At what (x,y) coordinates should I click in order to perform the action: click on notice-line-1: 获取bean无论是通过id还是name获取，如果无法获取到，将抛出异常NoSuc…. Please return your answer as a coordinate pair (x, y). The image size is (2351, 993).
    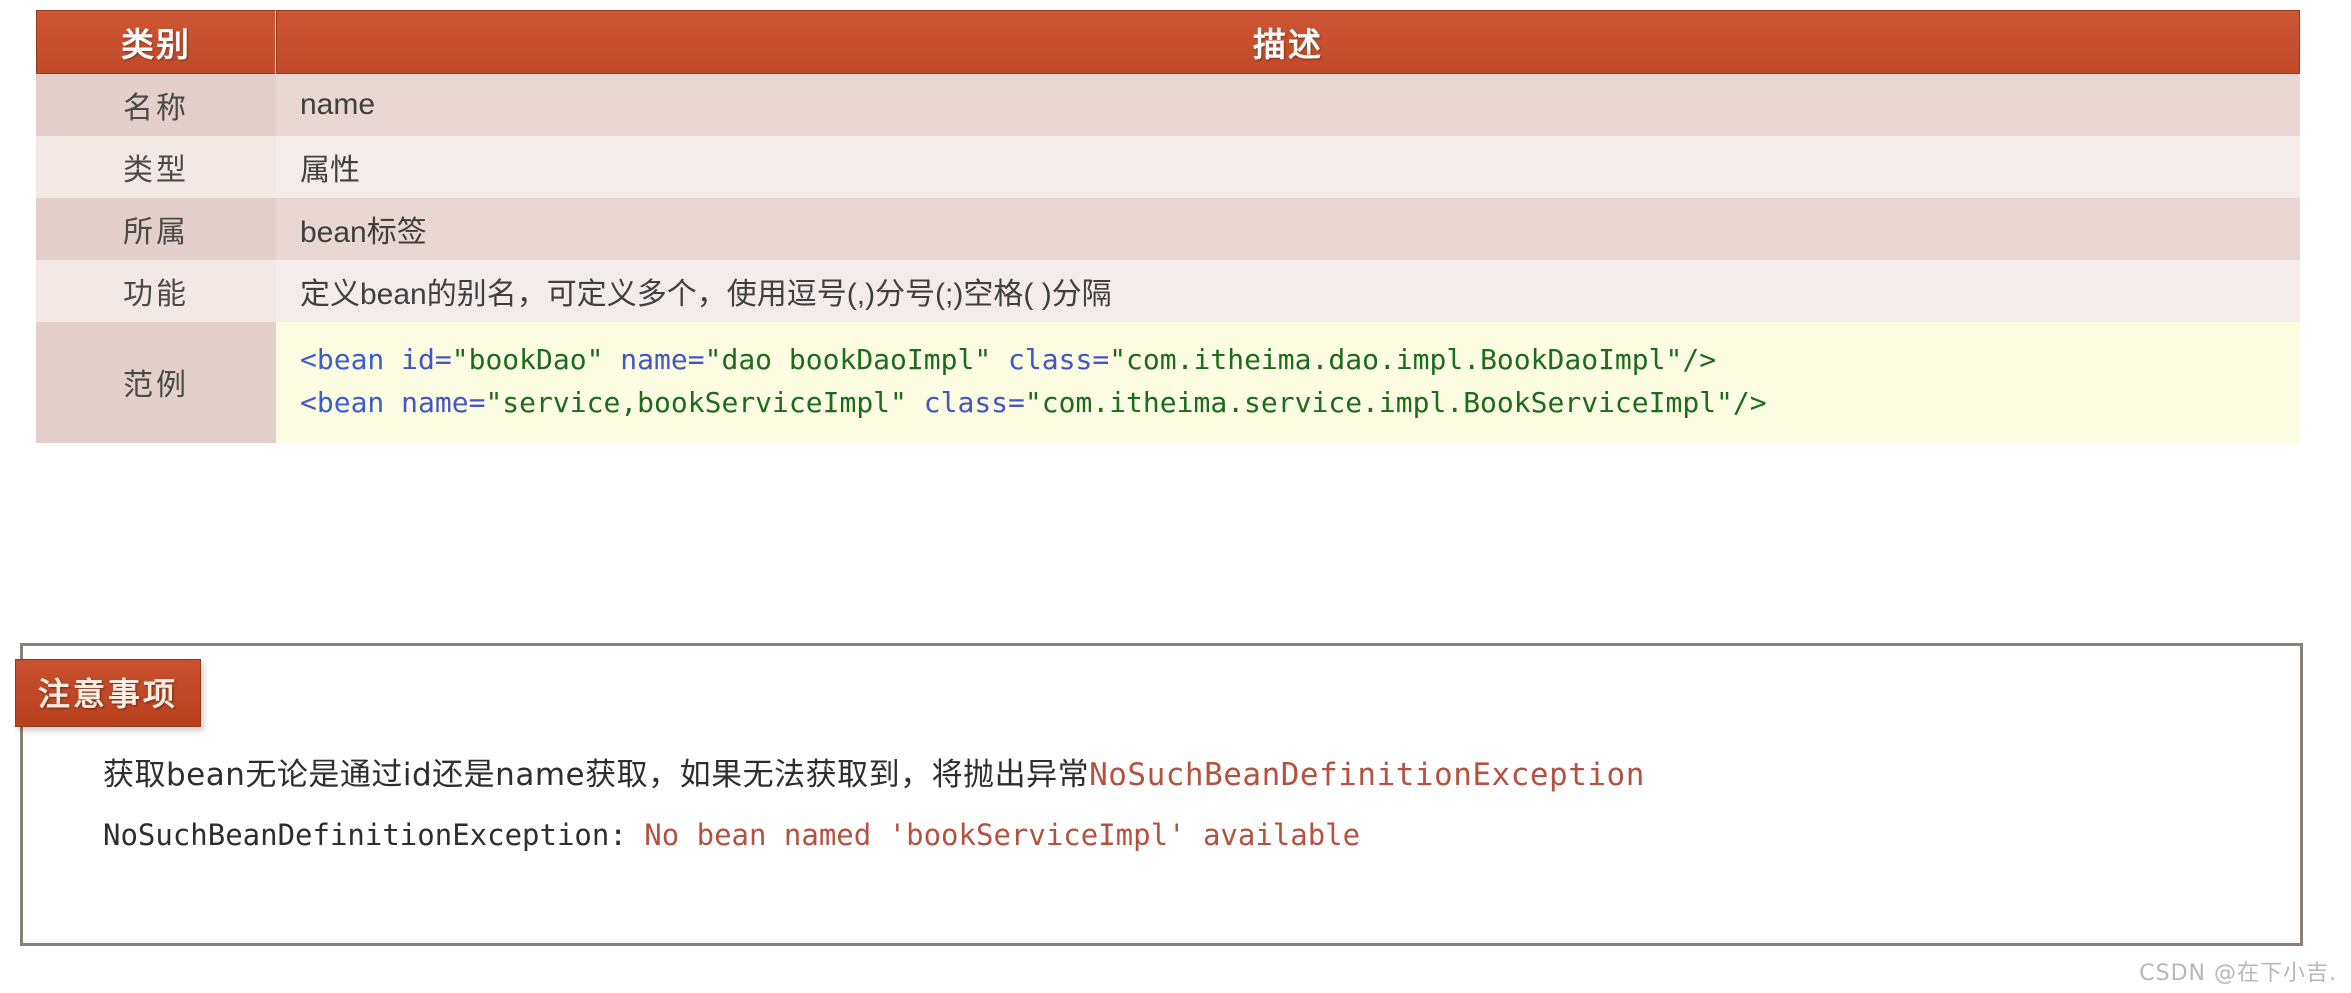
    Looking at the image, I should click on (1186, 775).